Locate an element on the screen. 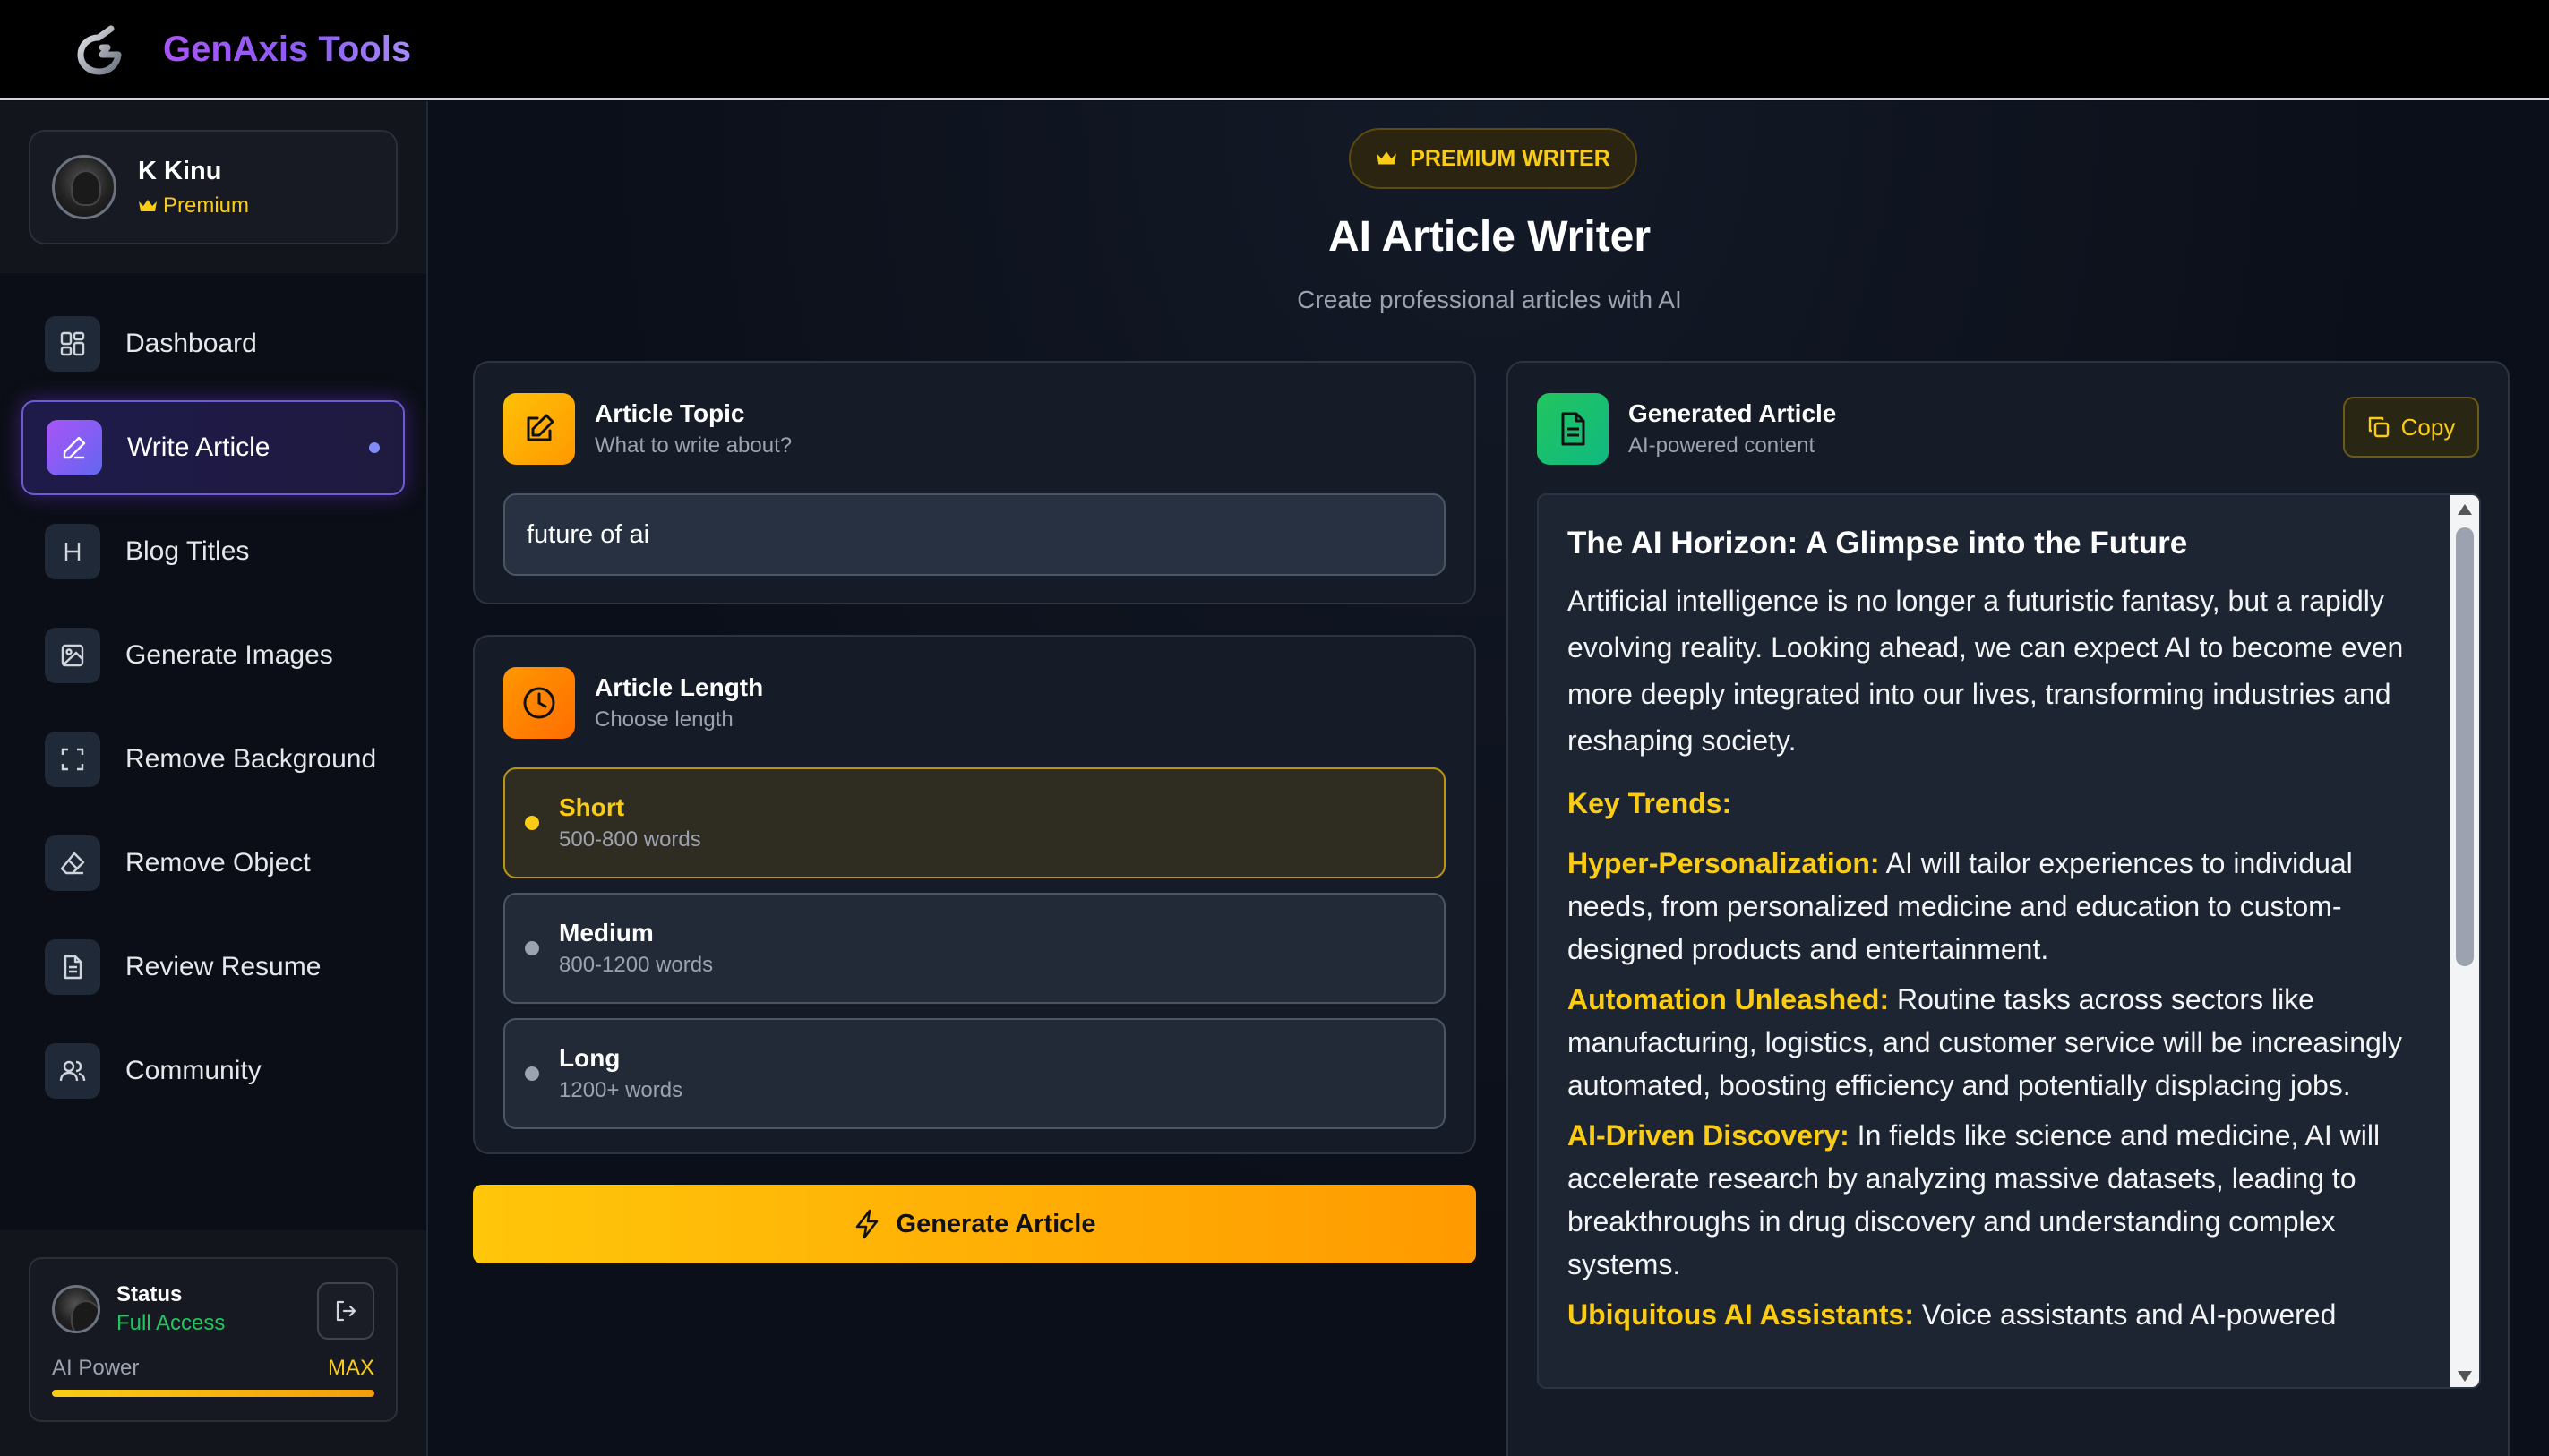  profile-plan: Premium is located at coordinates (193, 205).